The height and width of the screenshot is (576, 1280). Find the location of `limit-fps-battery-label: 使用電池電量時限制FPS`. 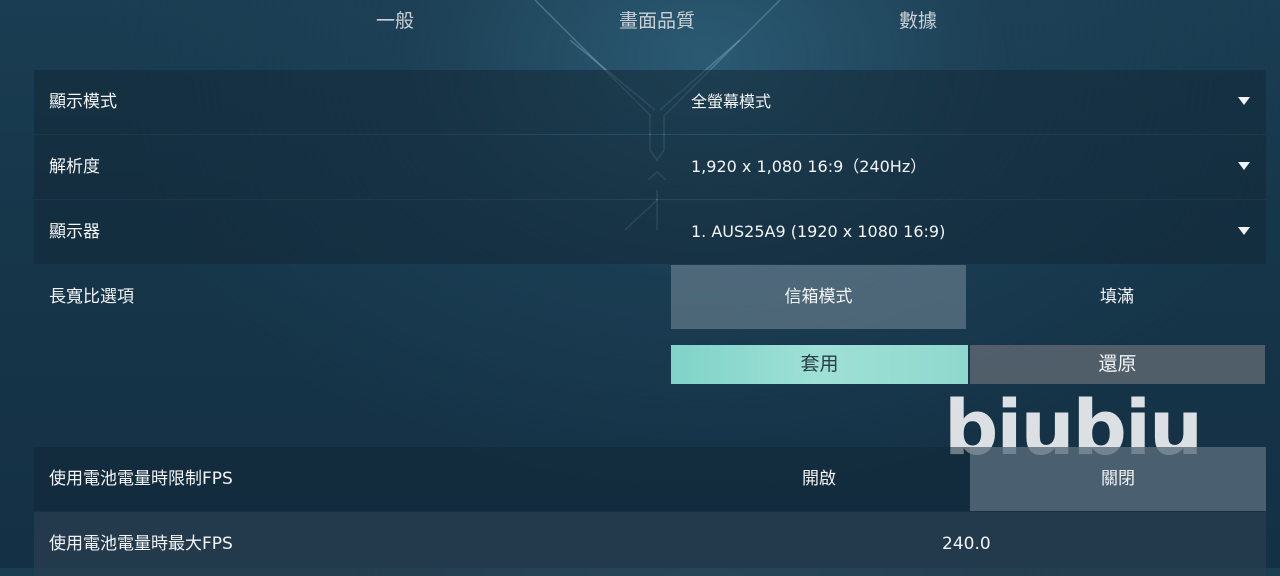

limit-fps-battery-label: 使用電池電量時限制FPS is located at coordinates (141, 479).